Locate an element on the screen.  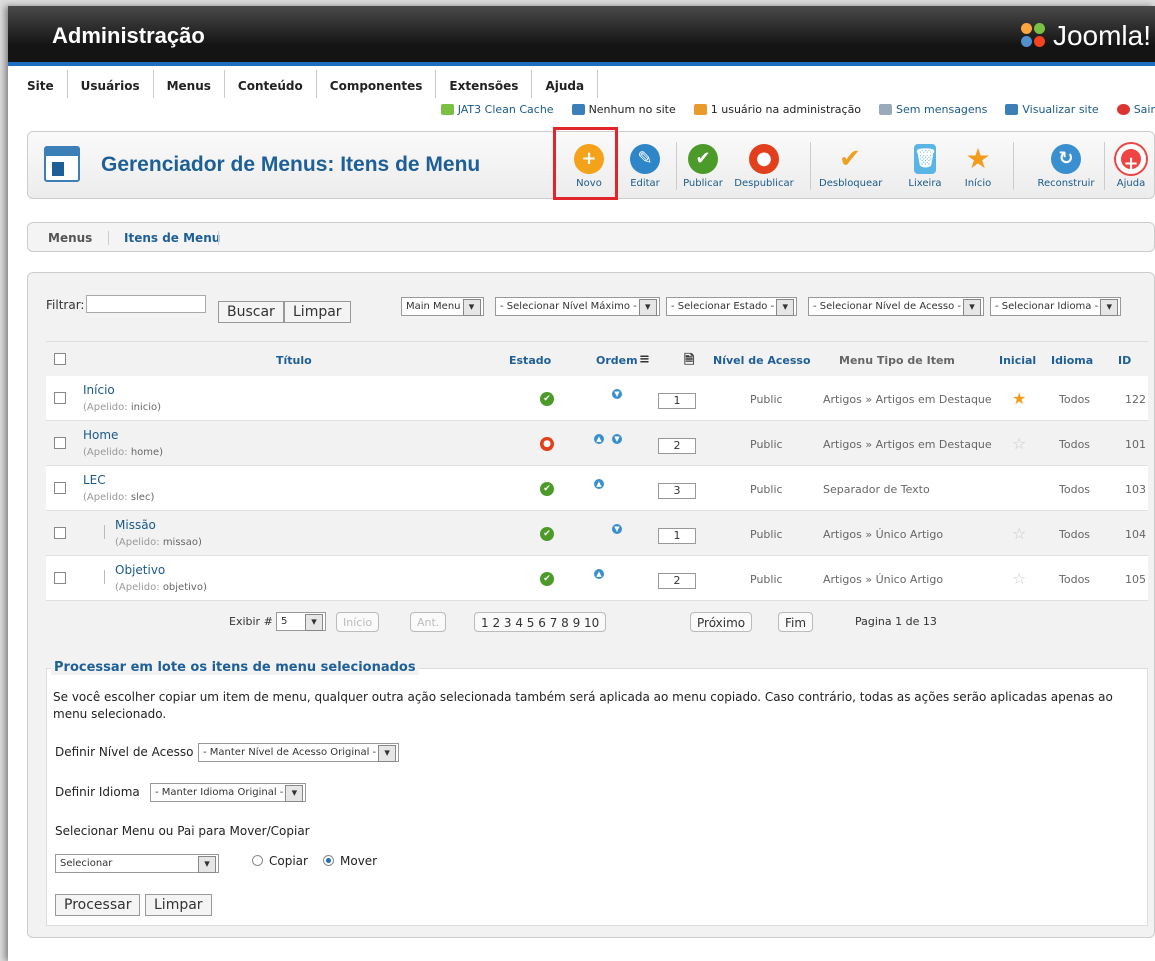
checkin-button: ✔ Desbloquear is located at coordinates (850, 163).